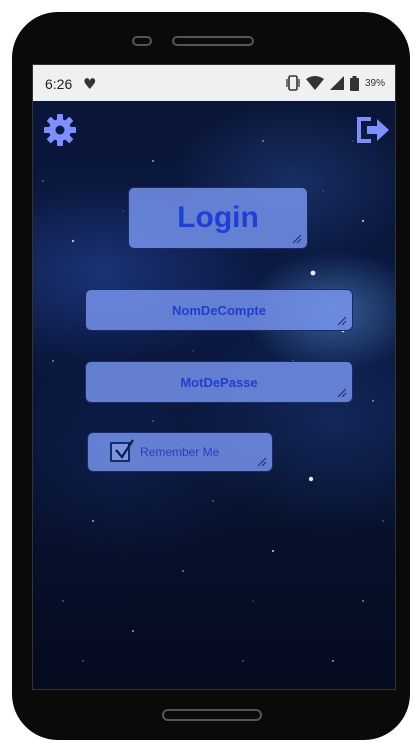 This screenshot has height=754, width=420. I want to click on login-title-text: Login, so click(218, 217).